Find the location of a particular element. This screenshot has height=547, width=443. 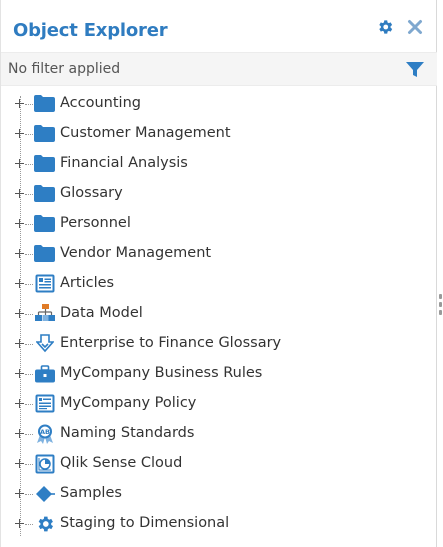

funnel-icon is located at coordinates (415, 70).